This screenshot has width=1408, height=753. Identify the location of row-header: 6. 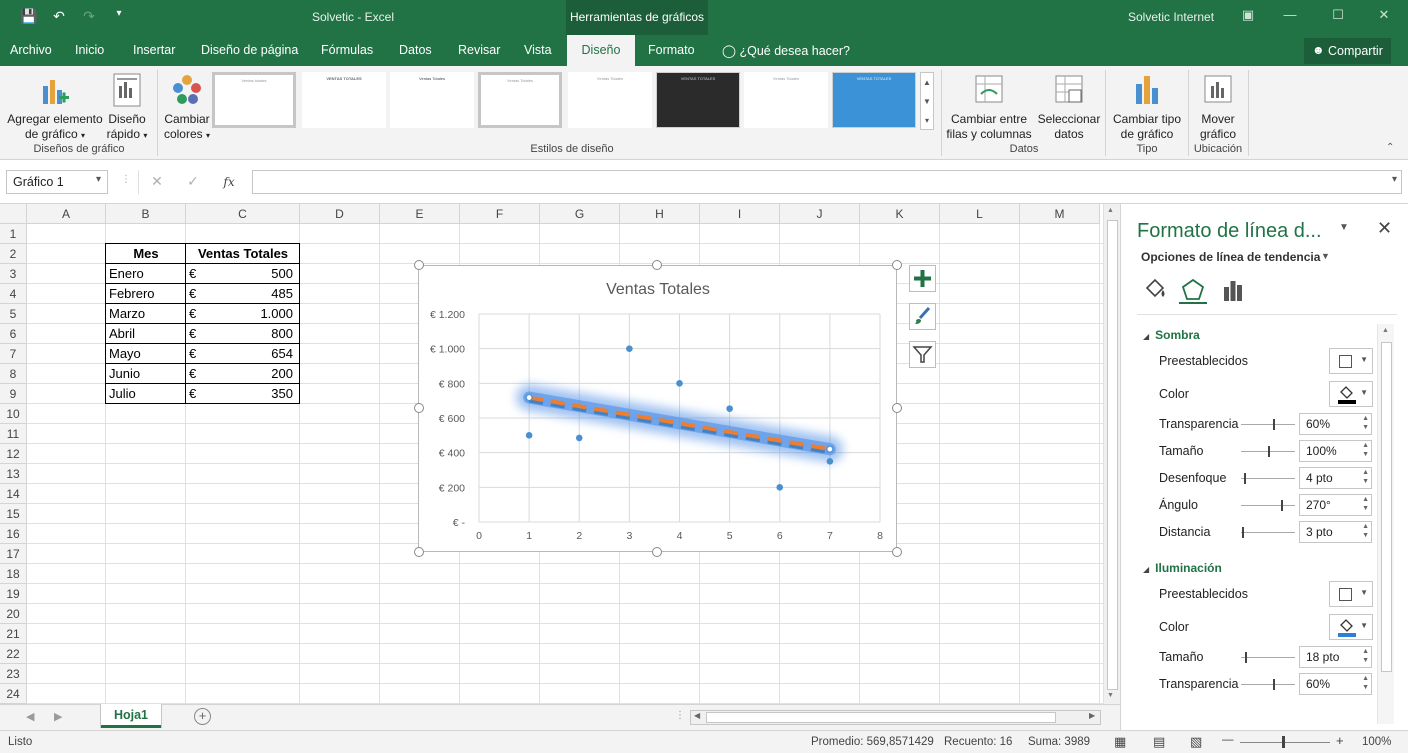
(13, 334).